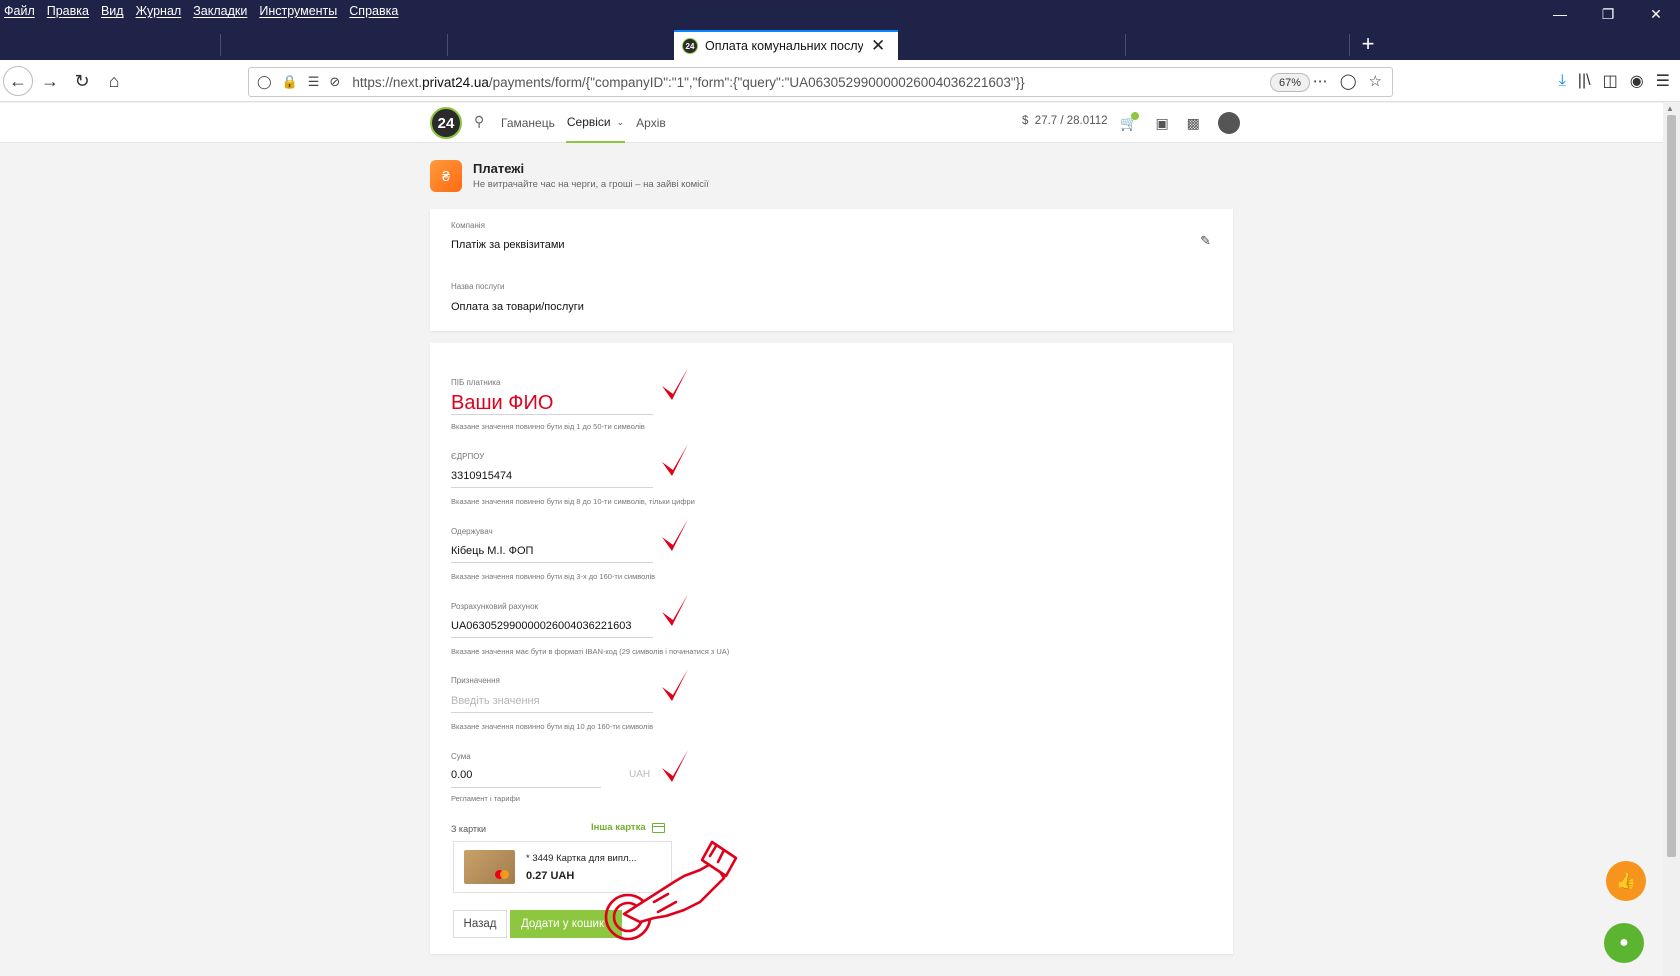  What do you see at coordinates (1290, 82) in the screenshot?
I see `zoom-level-badge: 67%` at bounding box center [1290, 82].